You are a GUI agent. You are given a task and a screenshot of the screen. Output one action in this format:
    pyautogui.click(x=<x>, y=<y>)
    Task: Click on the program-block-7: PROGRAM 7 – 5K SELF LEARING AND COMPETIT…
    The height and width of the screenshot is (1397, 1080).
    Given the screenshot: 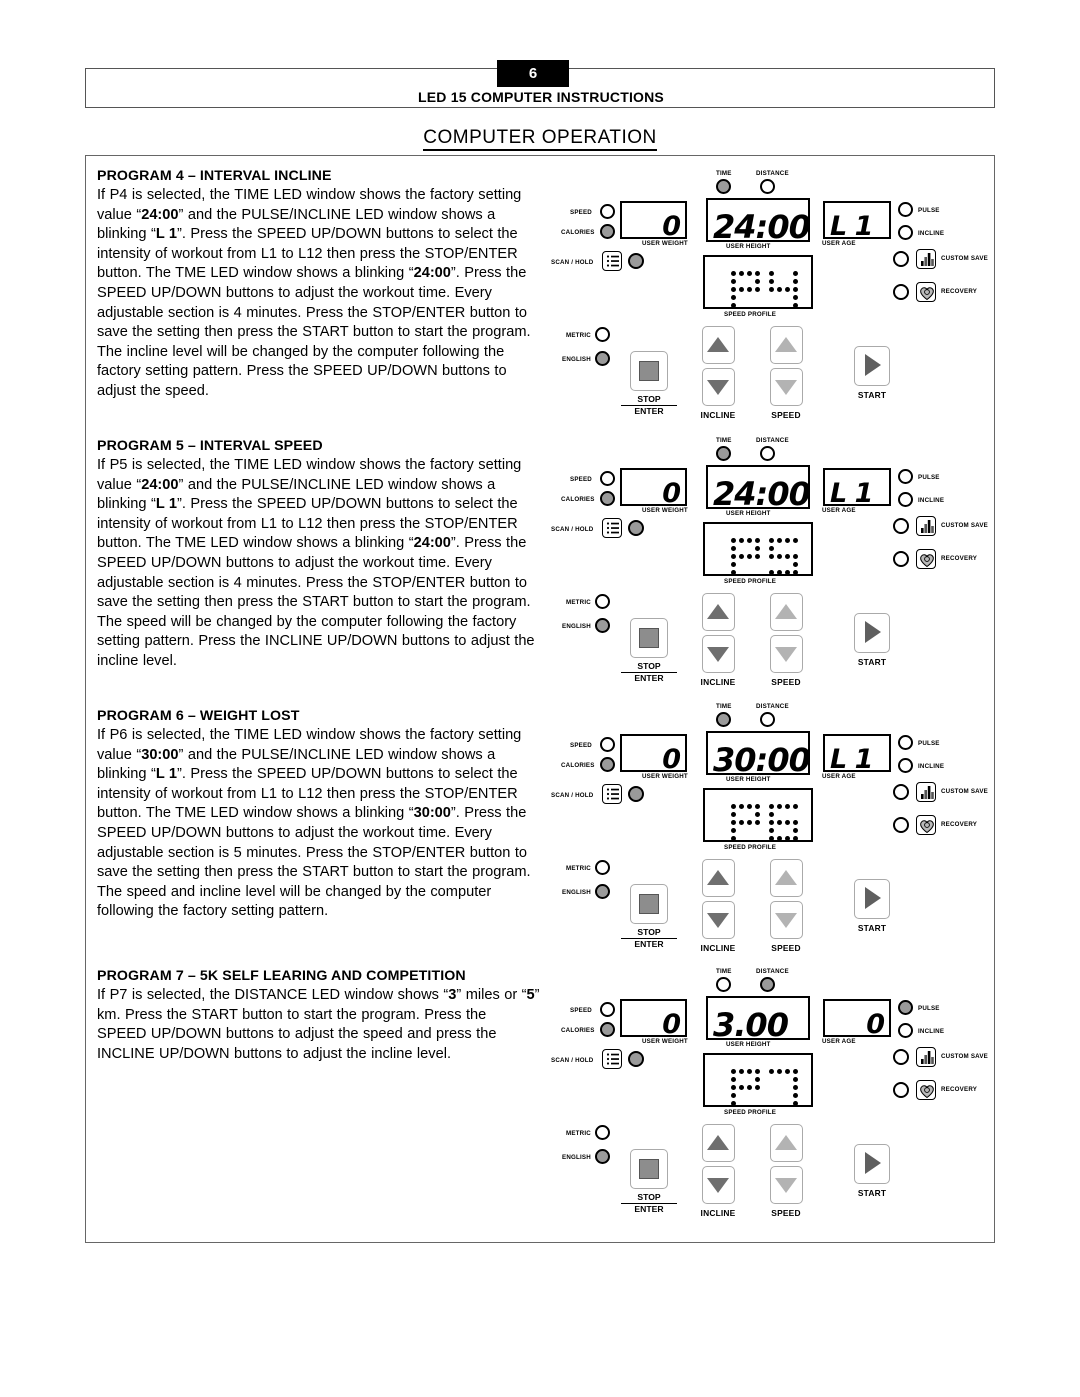 What is the action you would take?
    pyautogui.click(x=318, y=1016)
    